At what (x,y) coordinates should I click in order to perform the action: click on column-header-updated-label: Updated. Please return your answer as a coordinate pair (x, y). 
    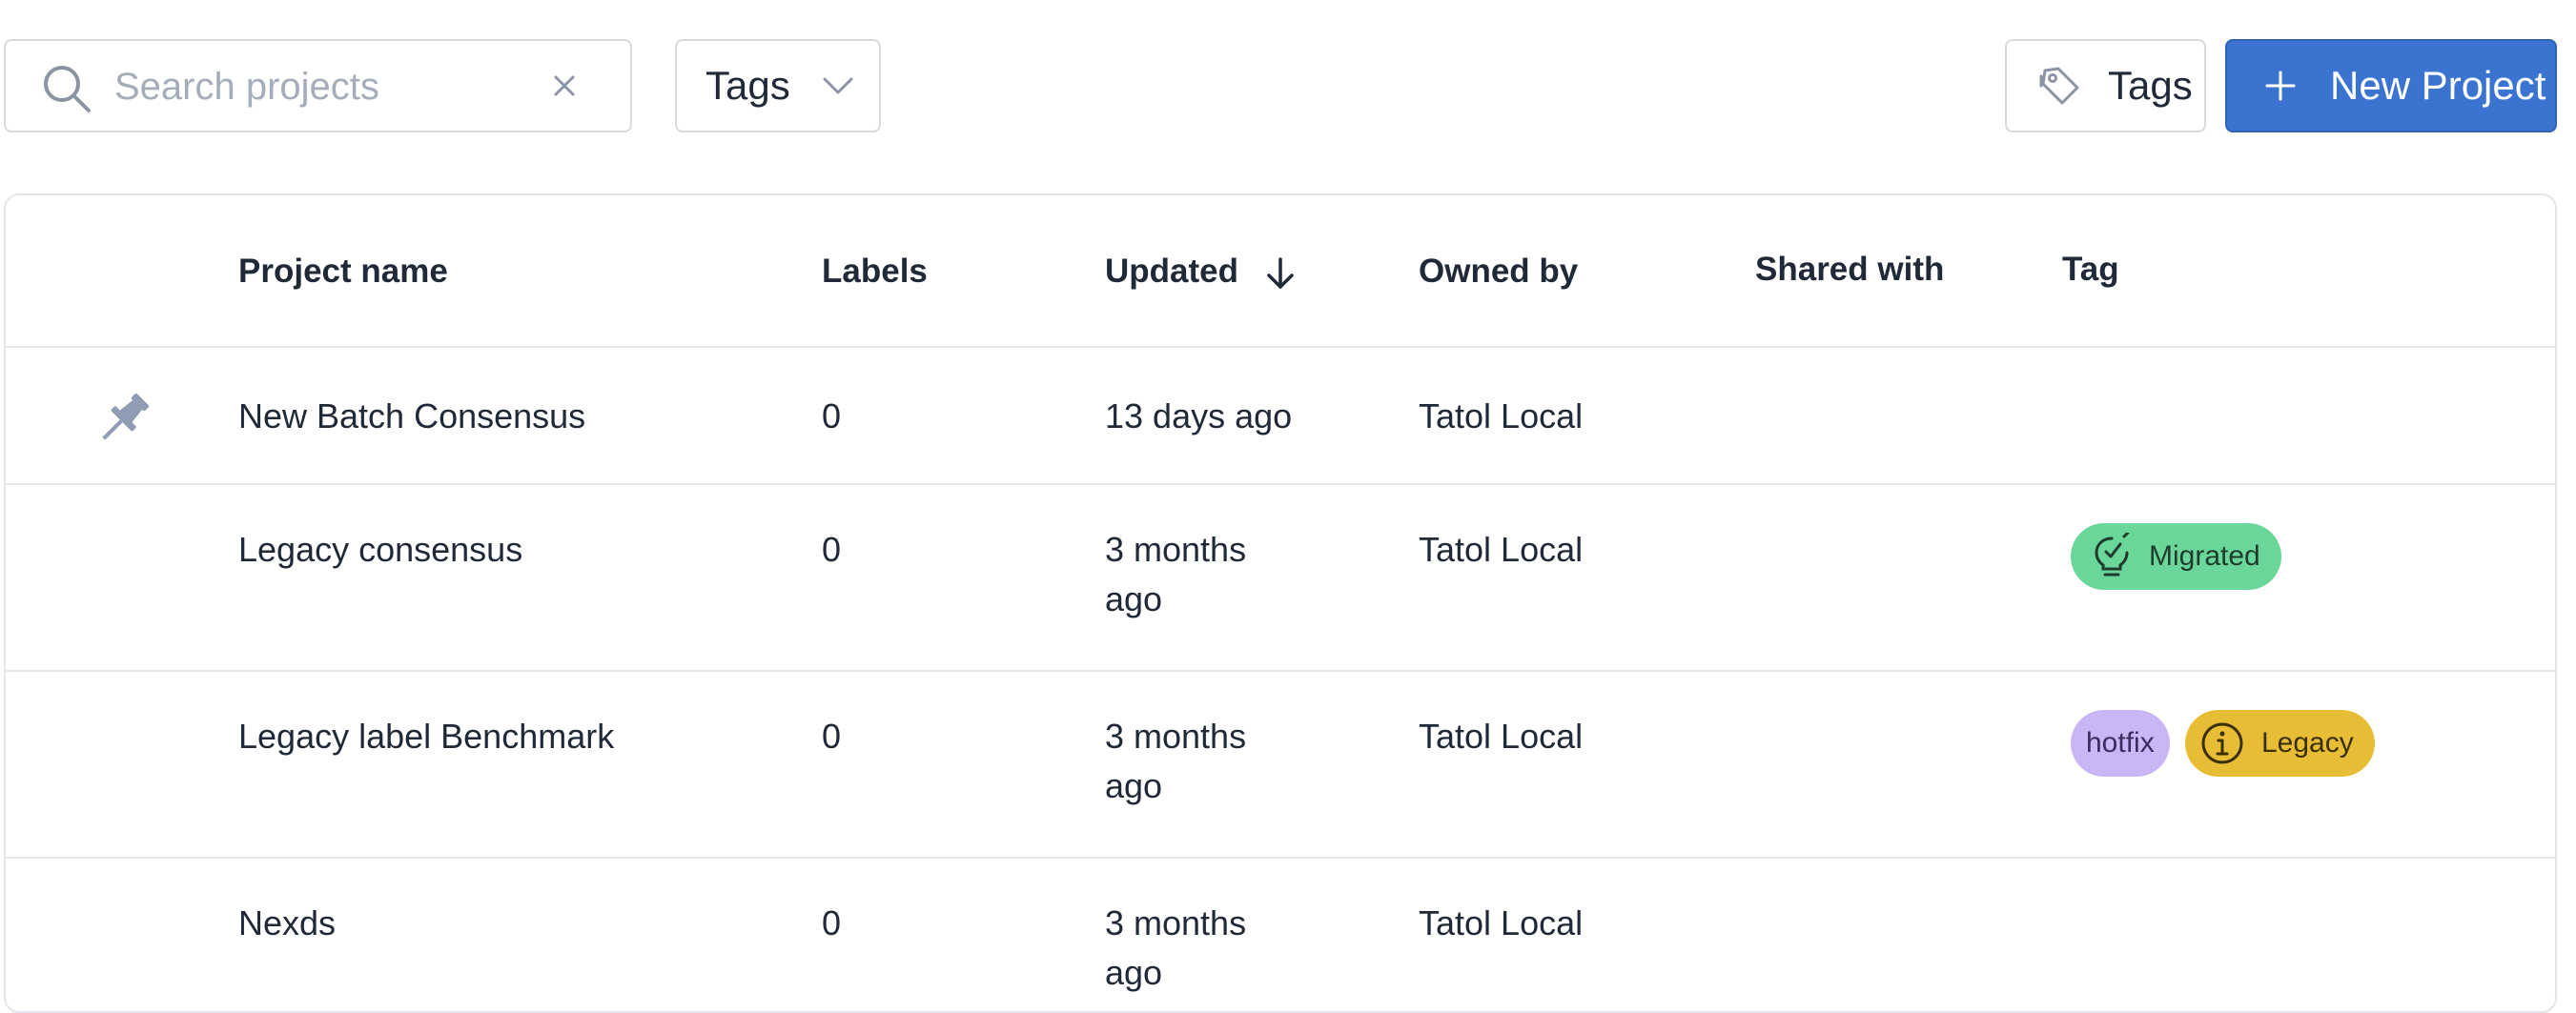
    Looking at the image, I should click on (1171, 271).